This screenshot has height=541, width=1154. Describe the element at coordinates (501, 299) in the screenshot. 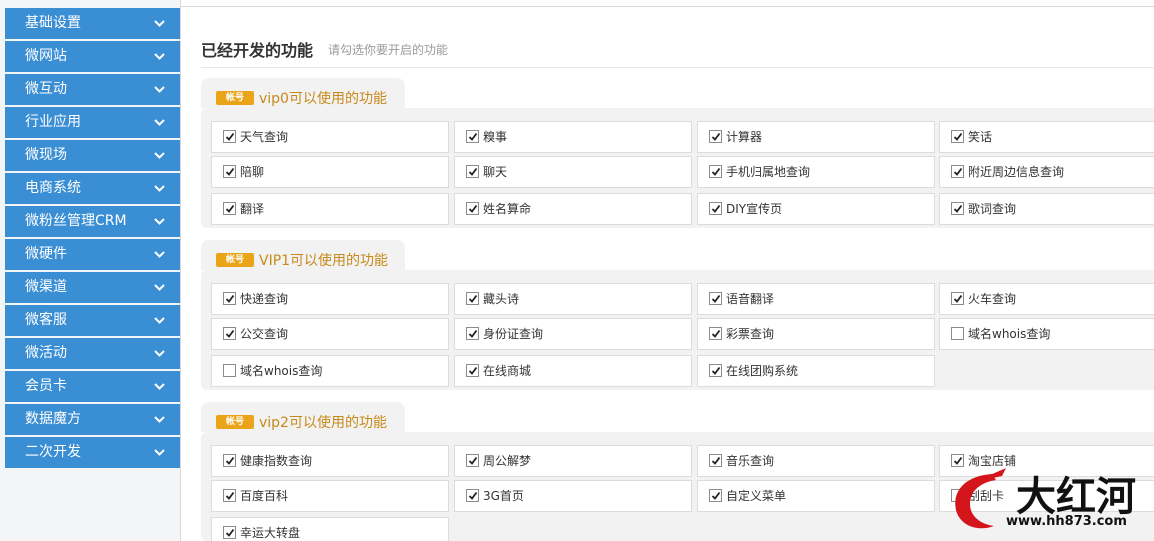

I see `feature-label: 藏头诗` at that location.